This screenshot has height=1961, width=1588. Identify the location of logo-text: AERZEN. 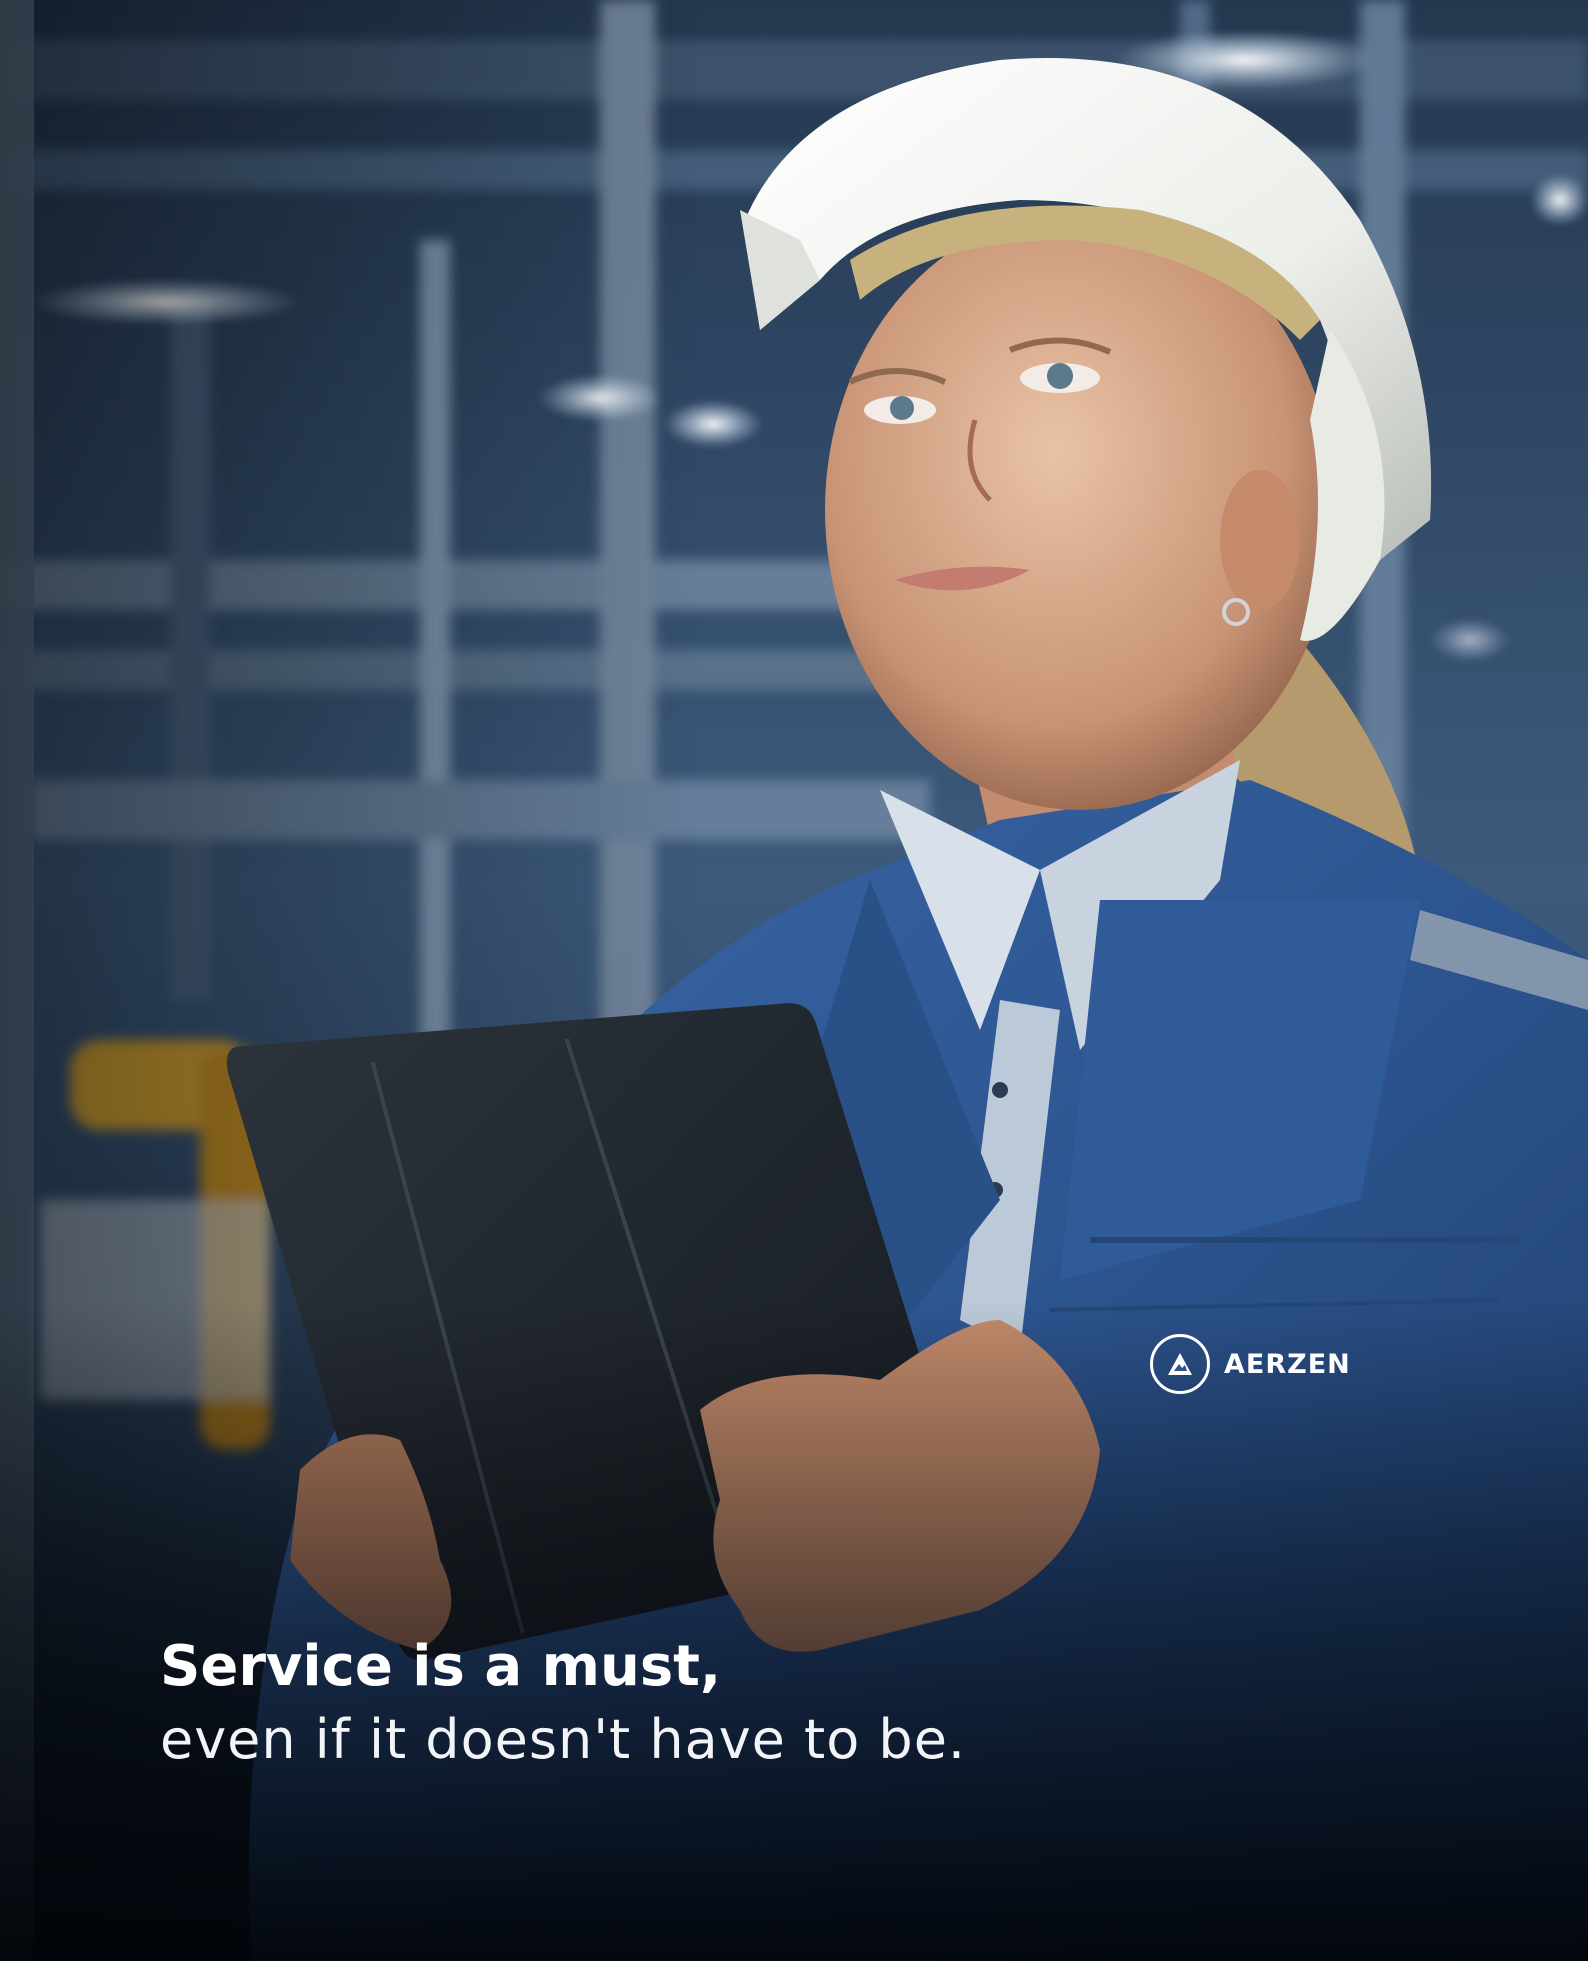
(1287, 1364).